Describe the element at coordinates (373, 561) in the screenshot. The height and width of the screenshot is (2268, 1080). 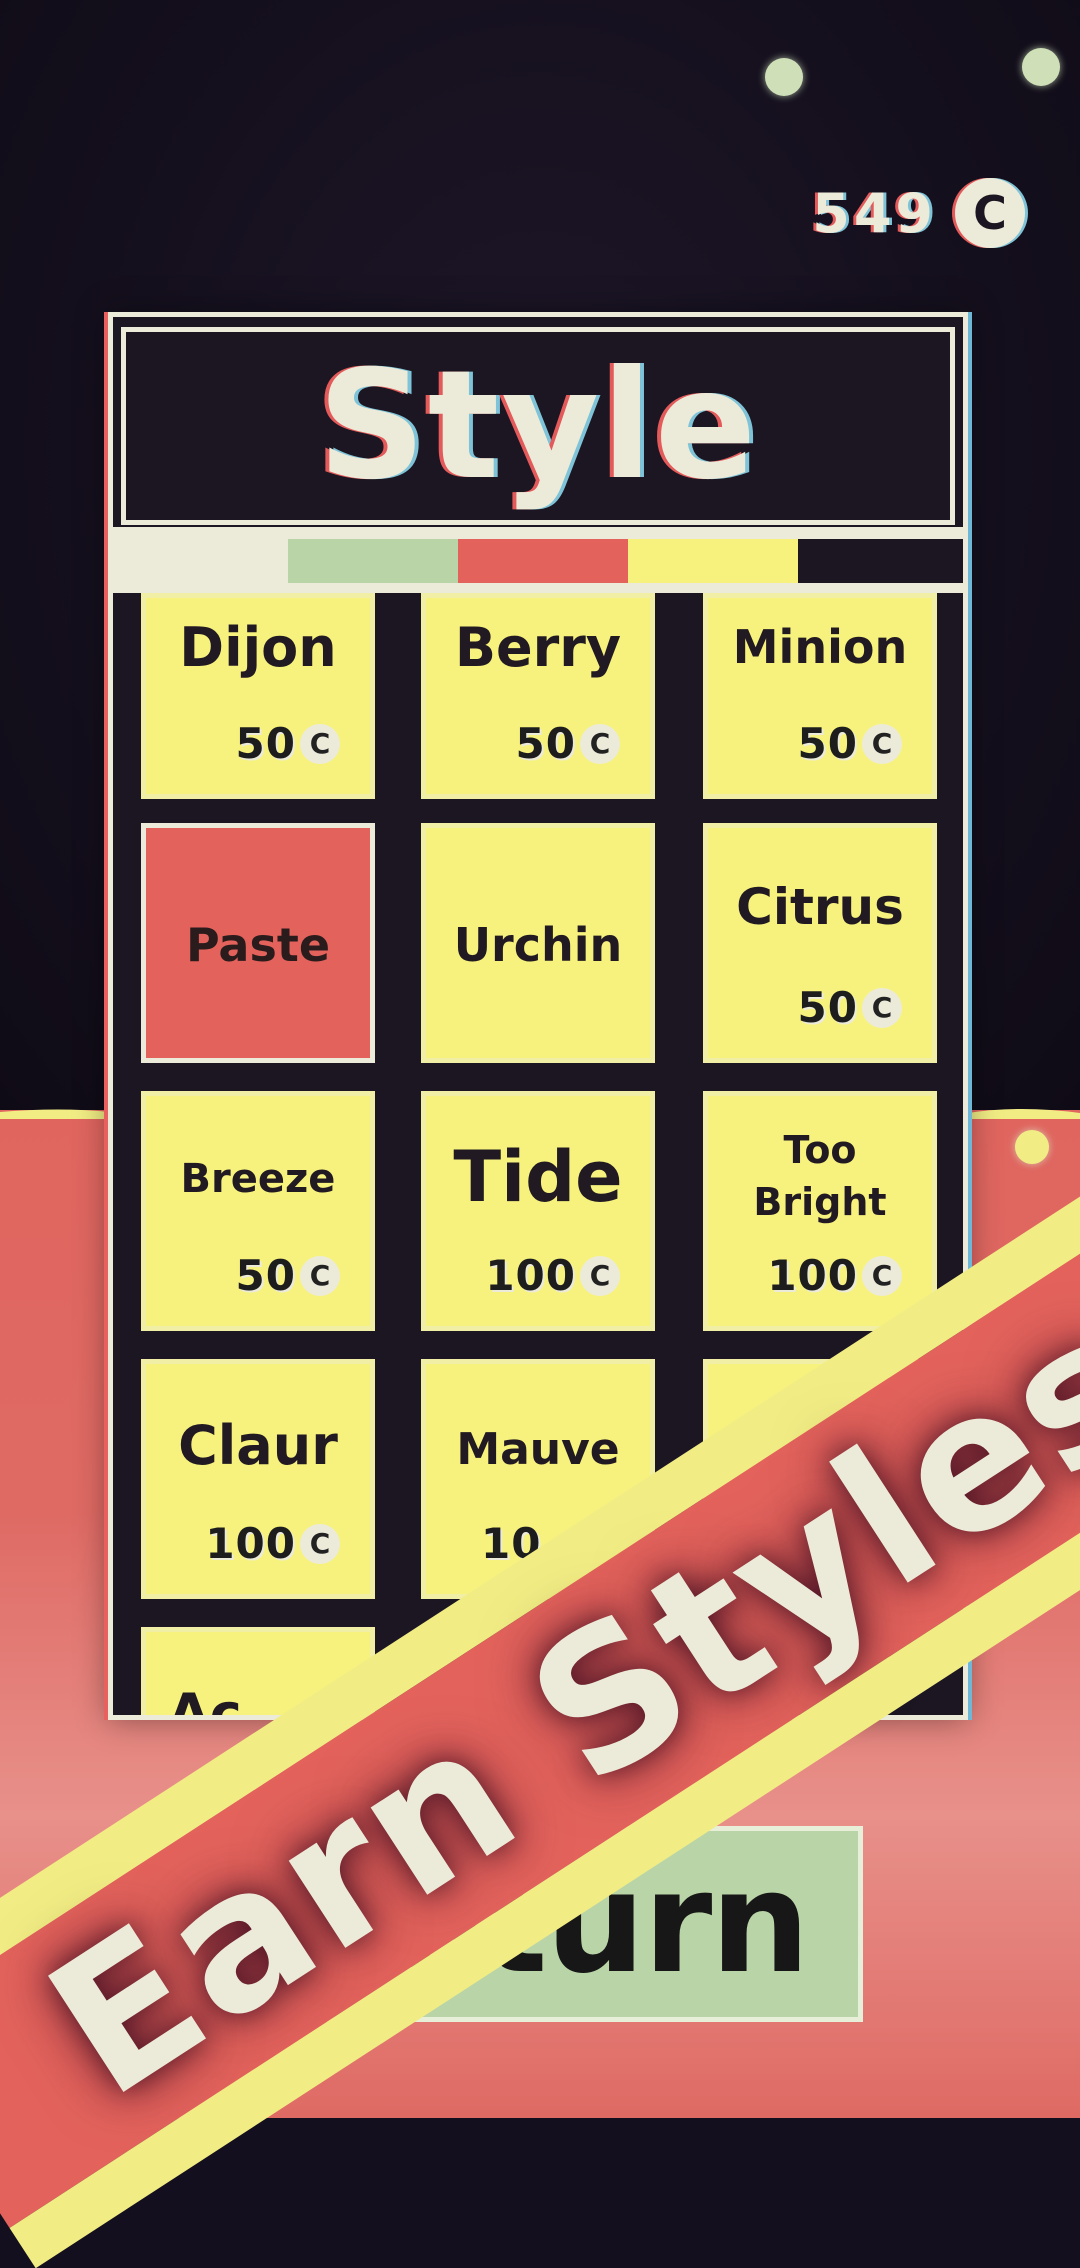
I see `palette-swatch-green` at that location.